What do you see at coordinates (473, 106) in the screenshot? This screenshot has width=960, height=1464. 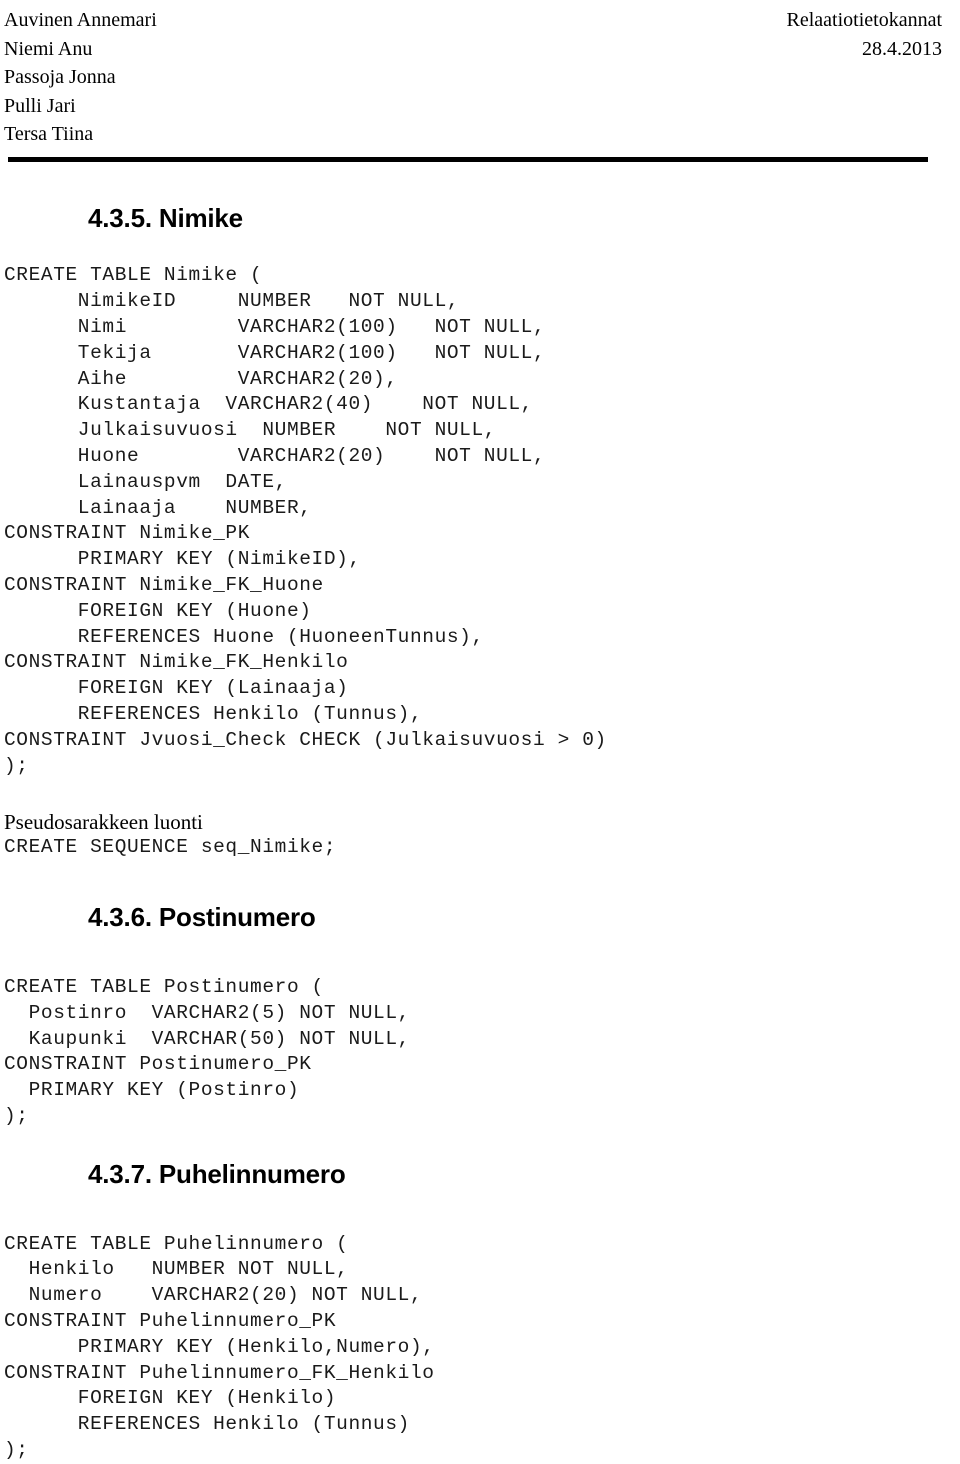 I see `header-row: Pulli Jari` at bounding box center [473, 106].